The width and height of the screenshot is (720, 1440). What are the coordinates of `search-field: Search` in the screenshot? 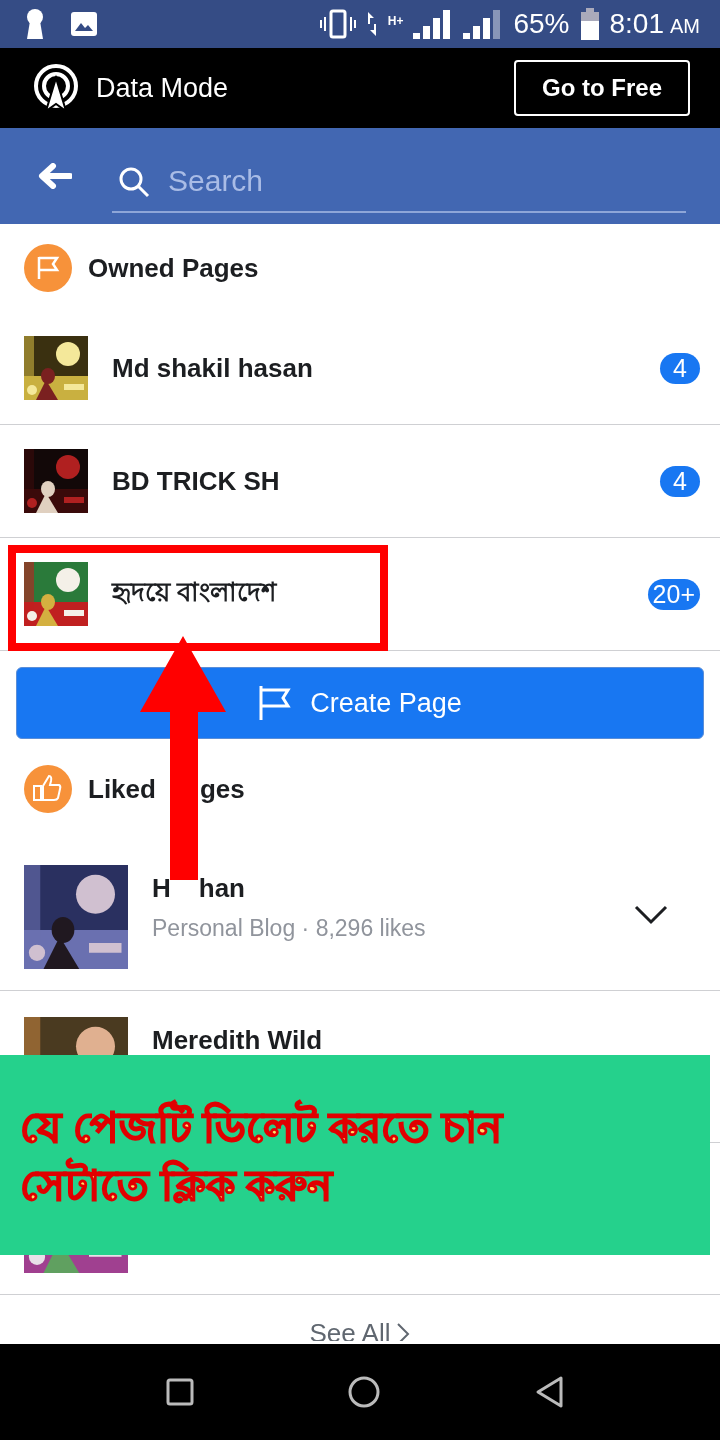 It's located at (399, 182).